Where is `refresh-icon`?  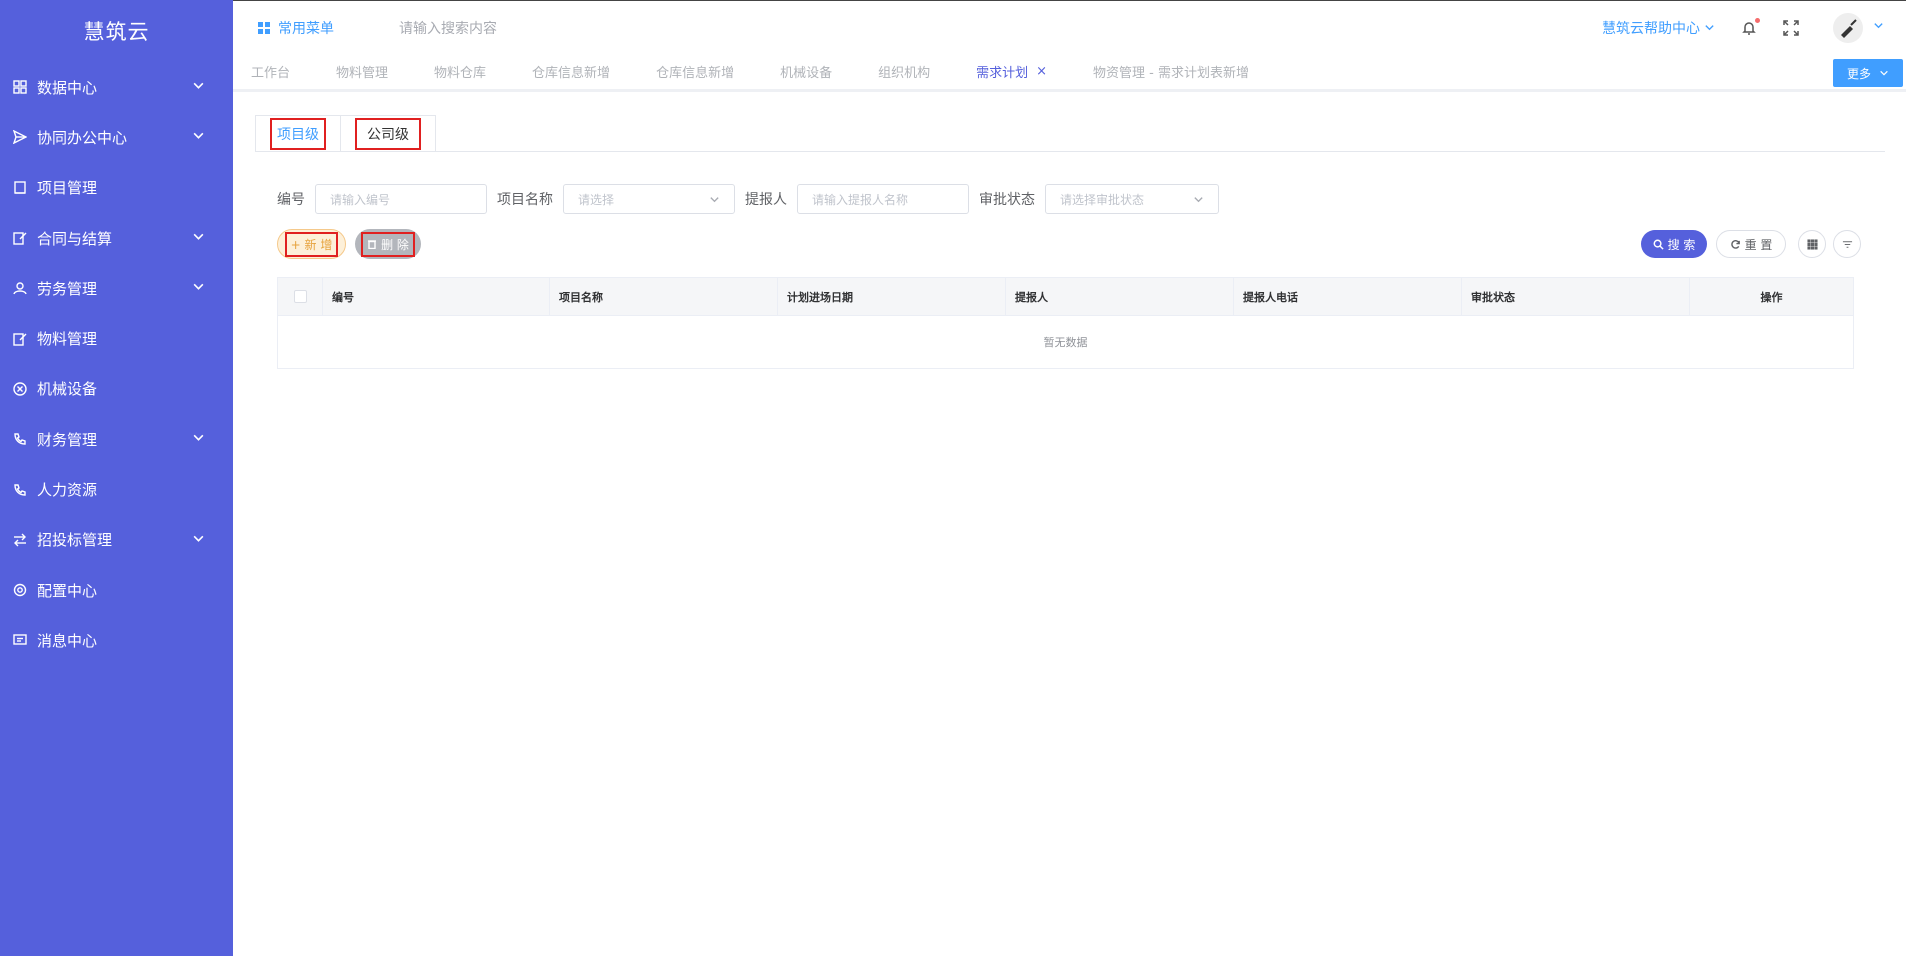 refresh-icon is located at coordinates (1735, 244).